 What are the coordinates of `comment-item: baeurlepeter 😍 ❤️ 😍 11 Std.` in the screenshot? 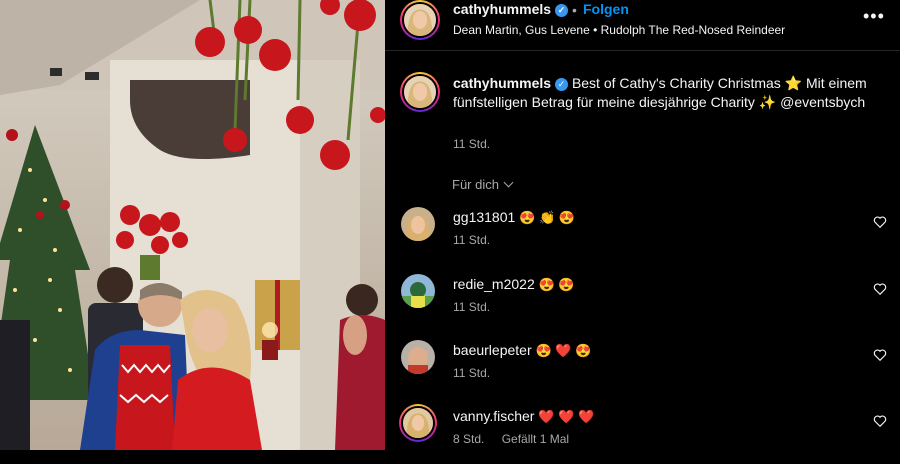 It's located at (642, 368).